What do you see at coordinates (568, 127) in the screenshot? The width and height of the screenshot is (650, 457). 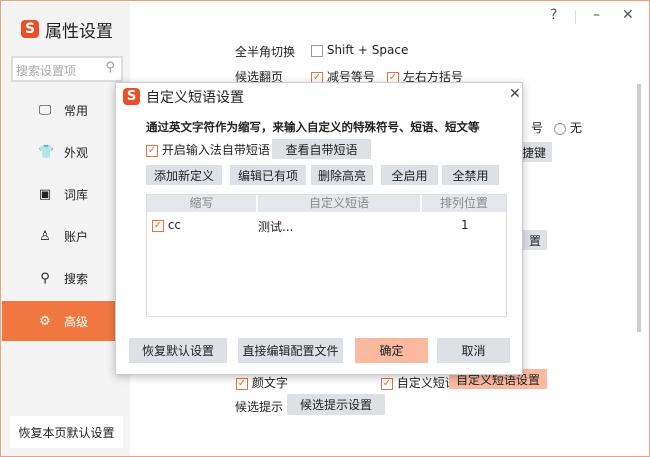 I see `radio-none: 无` at bounding box center [568, 127].